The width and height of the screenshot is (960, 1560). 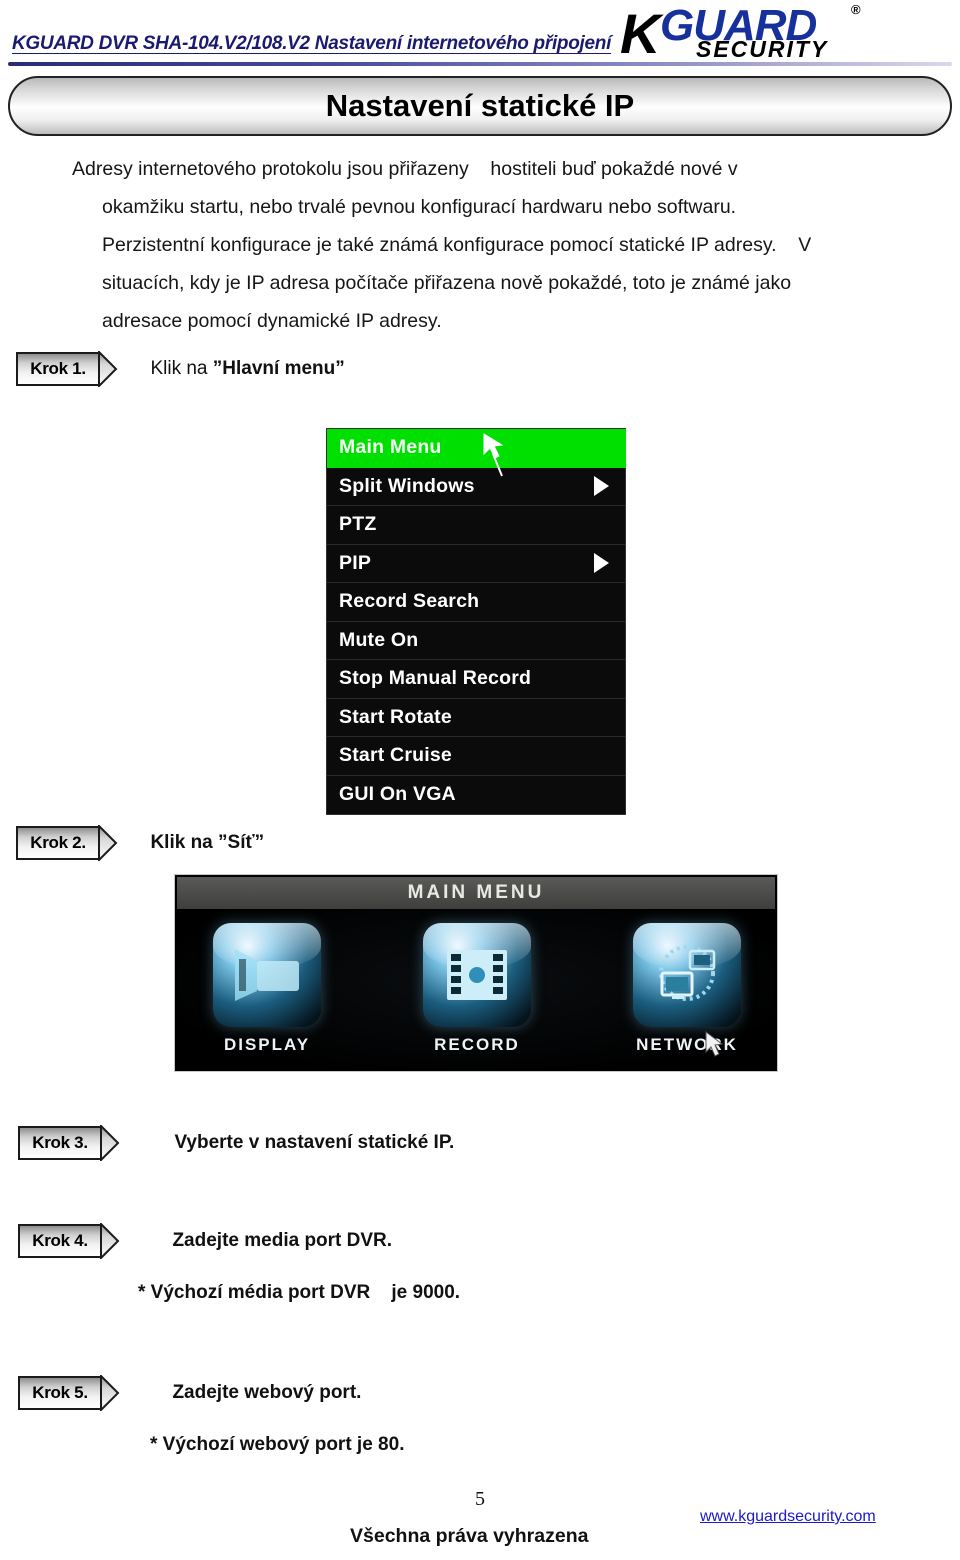 I want to click on step-note-5: * Výchozí webový port je 80., so click(x=277, y=1444).